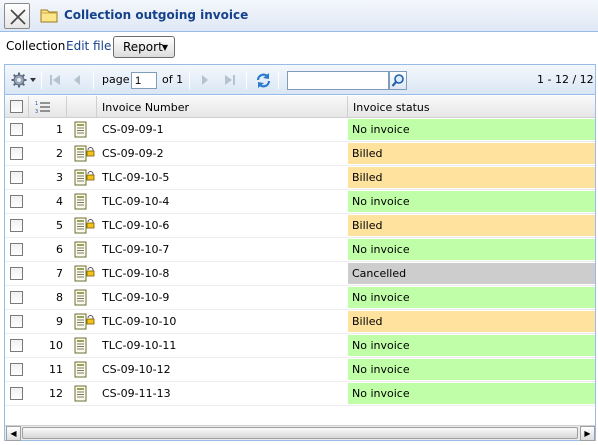  What do you see at coordinates (77, 80) in the screenshot?
I see `prev-page-icon` at bounding box center [77, 80].